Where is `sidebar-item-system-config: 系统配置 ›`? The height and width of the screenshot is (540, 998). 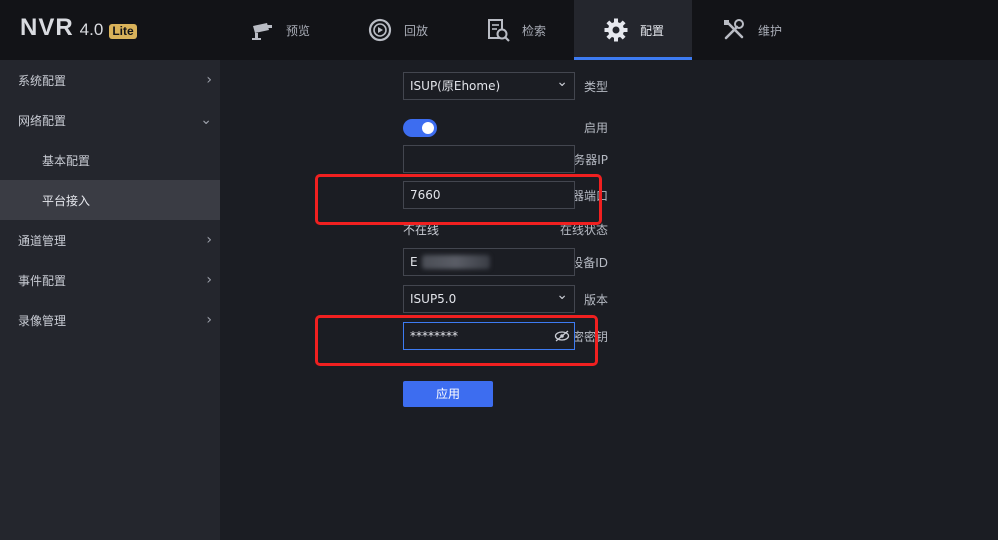
sidebar-item-system-config: 系统配置 › is located at coordinates (110, 80).